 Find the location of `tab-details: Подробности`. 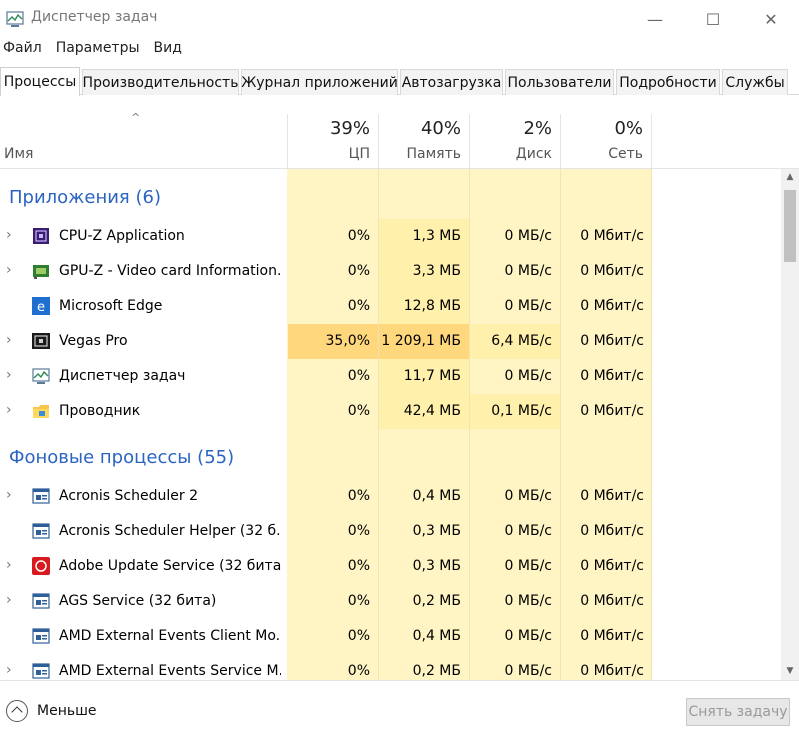

tab-details: Подробности is located at coordinates (668, 82).